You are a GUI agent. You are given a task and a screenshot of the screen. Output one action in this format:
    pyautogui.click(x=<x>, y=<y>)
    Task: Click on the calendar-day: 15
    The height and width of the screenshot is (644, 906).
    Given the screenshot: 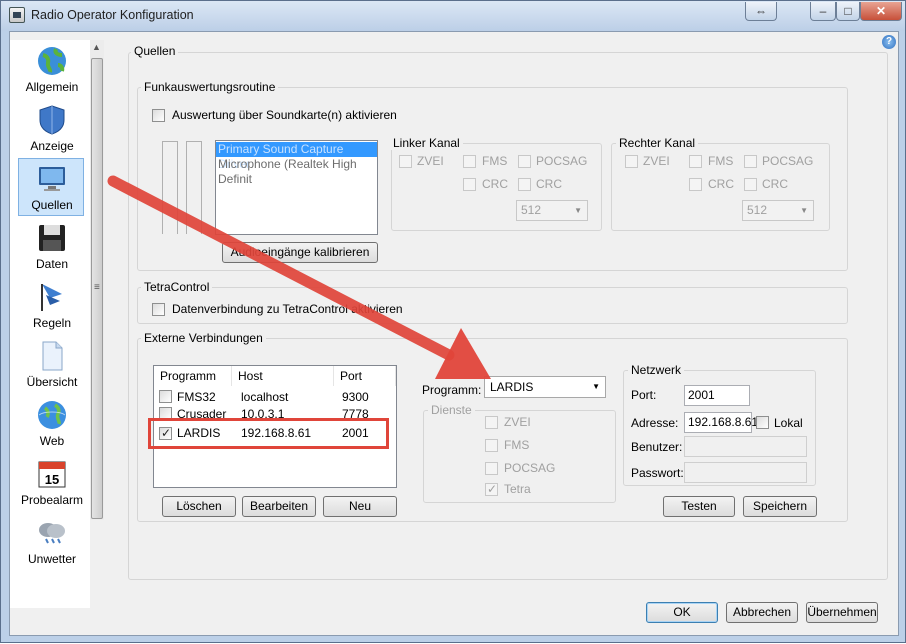 What is the action you would take?
    pyautogui.click(x=52, y=479)
    